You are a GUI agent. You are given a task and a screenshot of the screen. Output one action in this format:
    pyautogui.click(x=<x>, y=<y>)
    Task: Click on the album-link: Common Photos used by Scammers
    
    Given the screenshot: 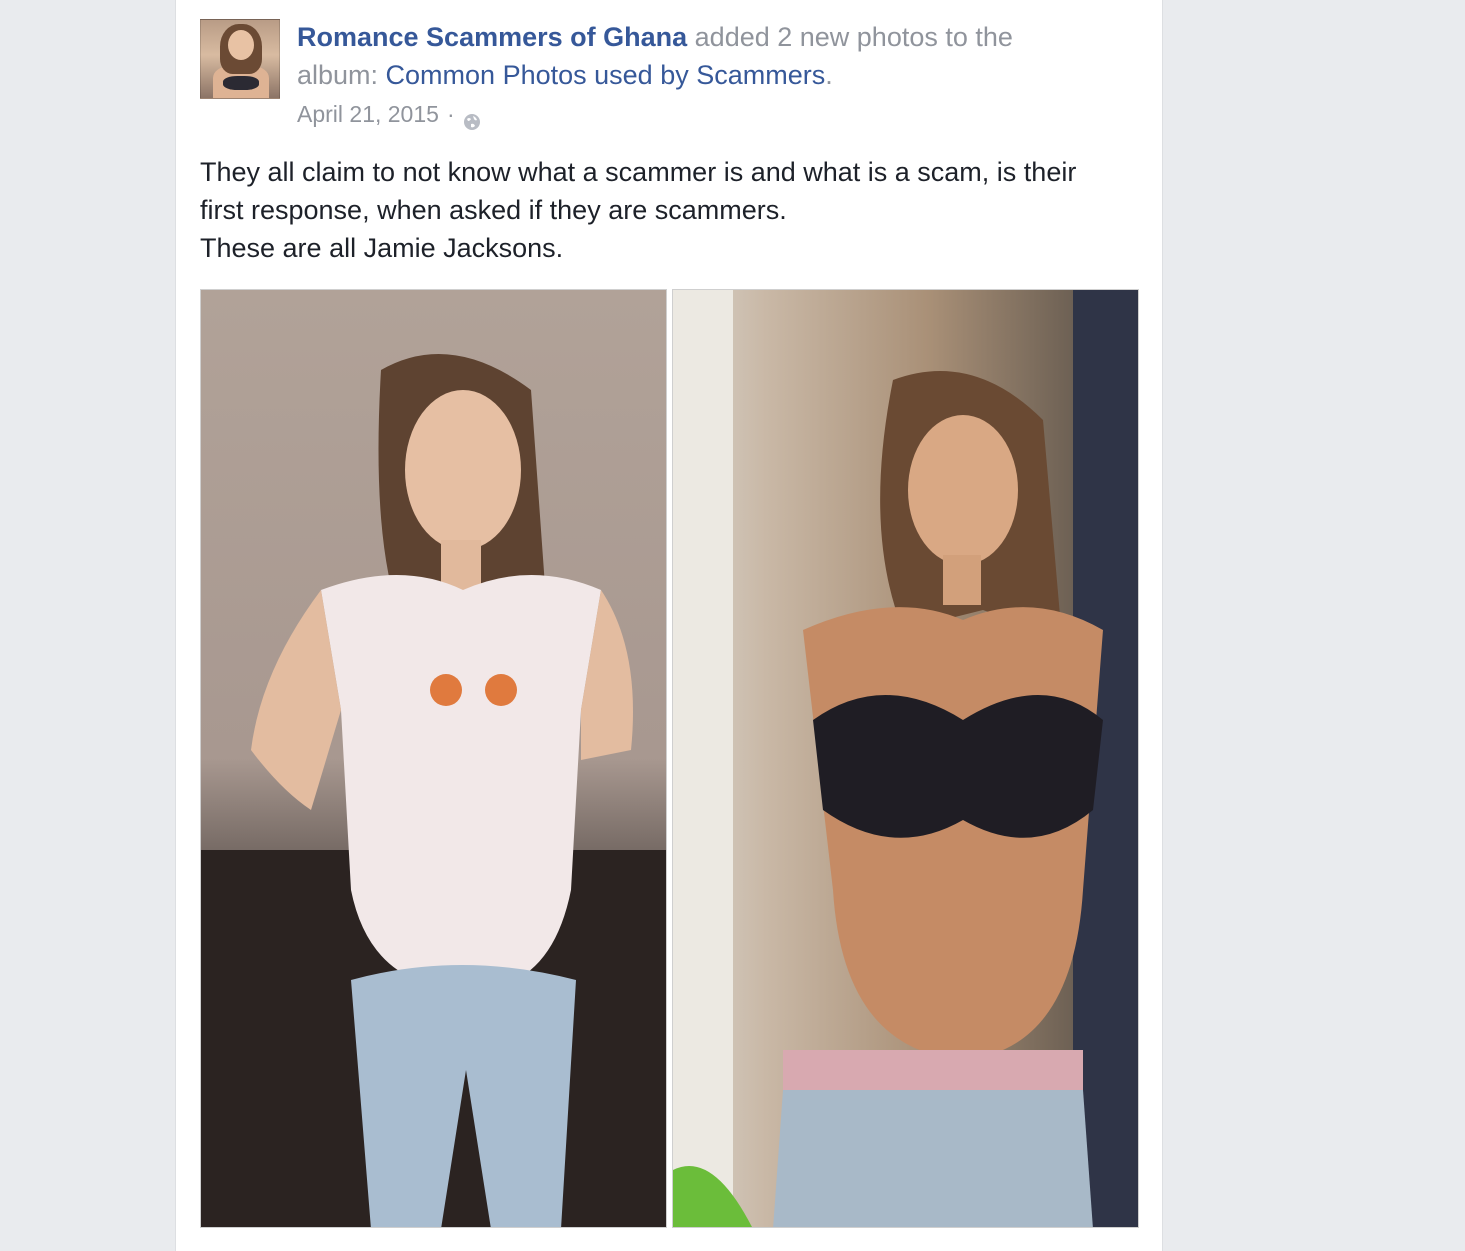 What is the action you would take?
    pyautogui.click(x=606, y=75)
    